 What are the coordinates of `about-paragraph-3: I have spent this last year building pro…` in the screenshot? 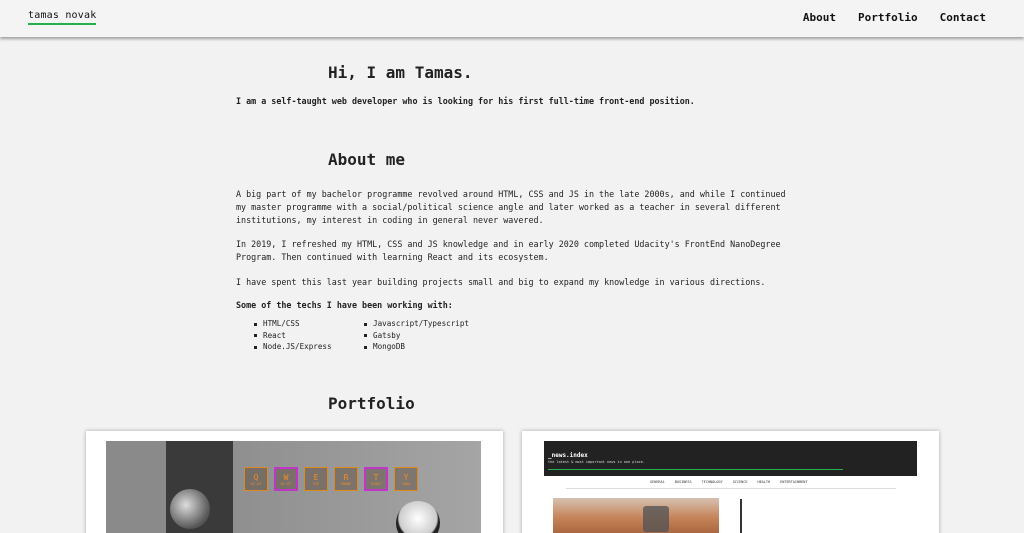 It's located at (501, 282).